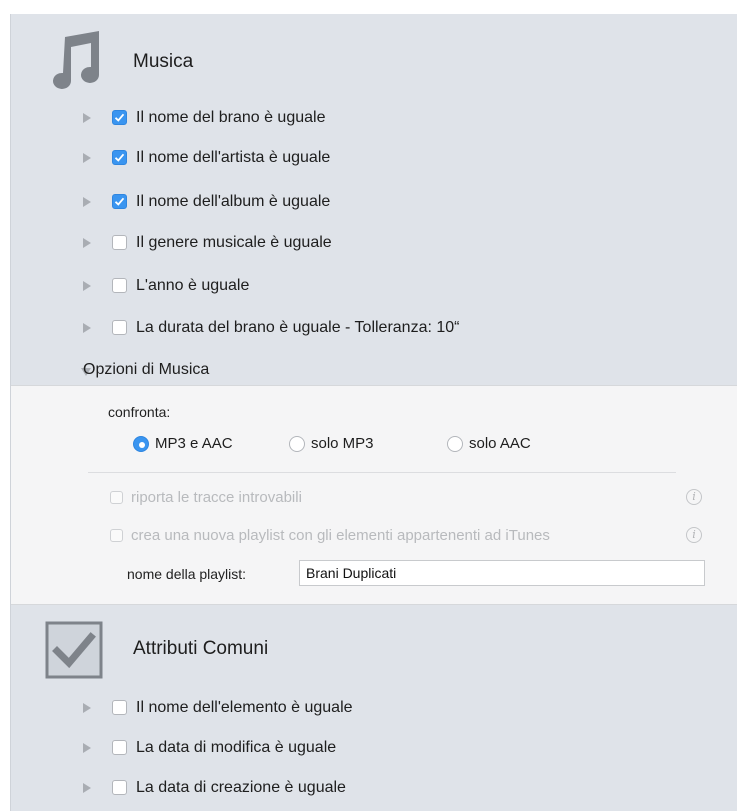 This screenshot has height=811, width=737. I want to click on common-section-header: Attributi Comuni, so click(374, 651).